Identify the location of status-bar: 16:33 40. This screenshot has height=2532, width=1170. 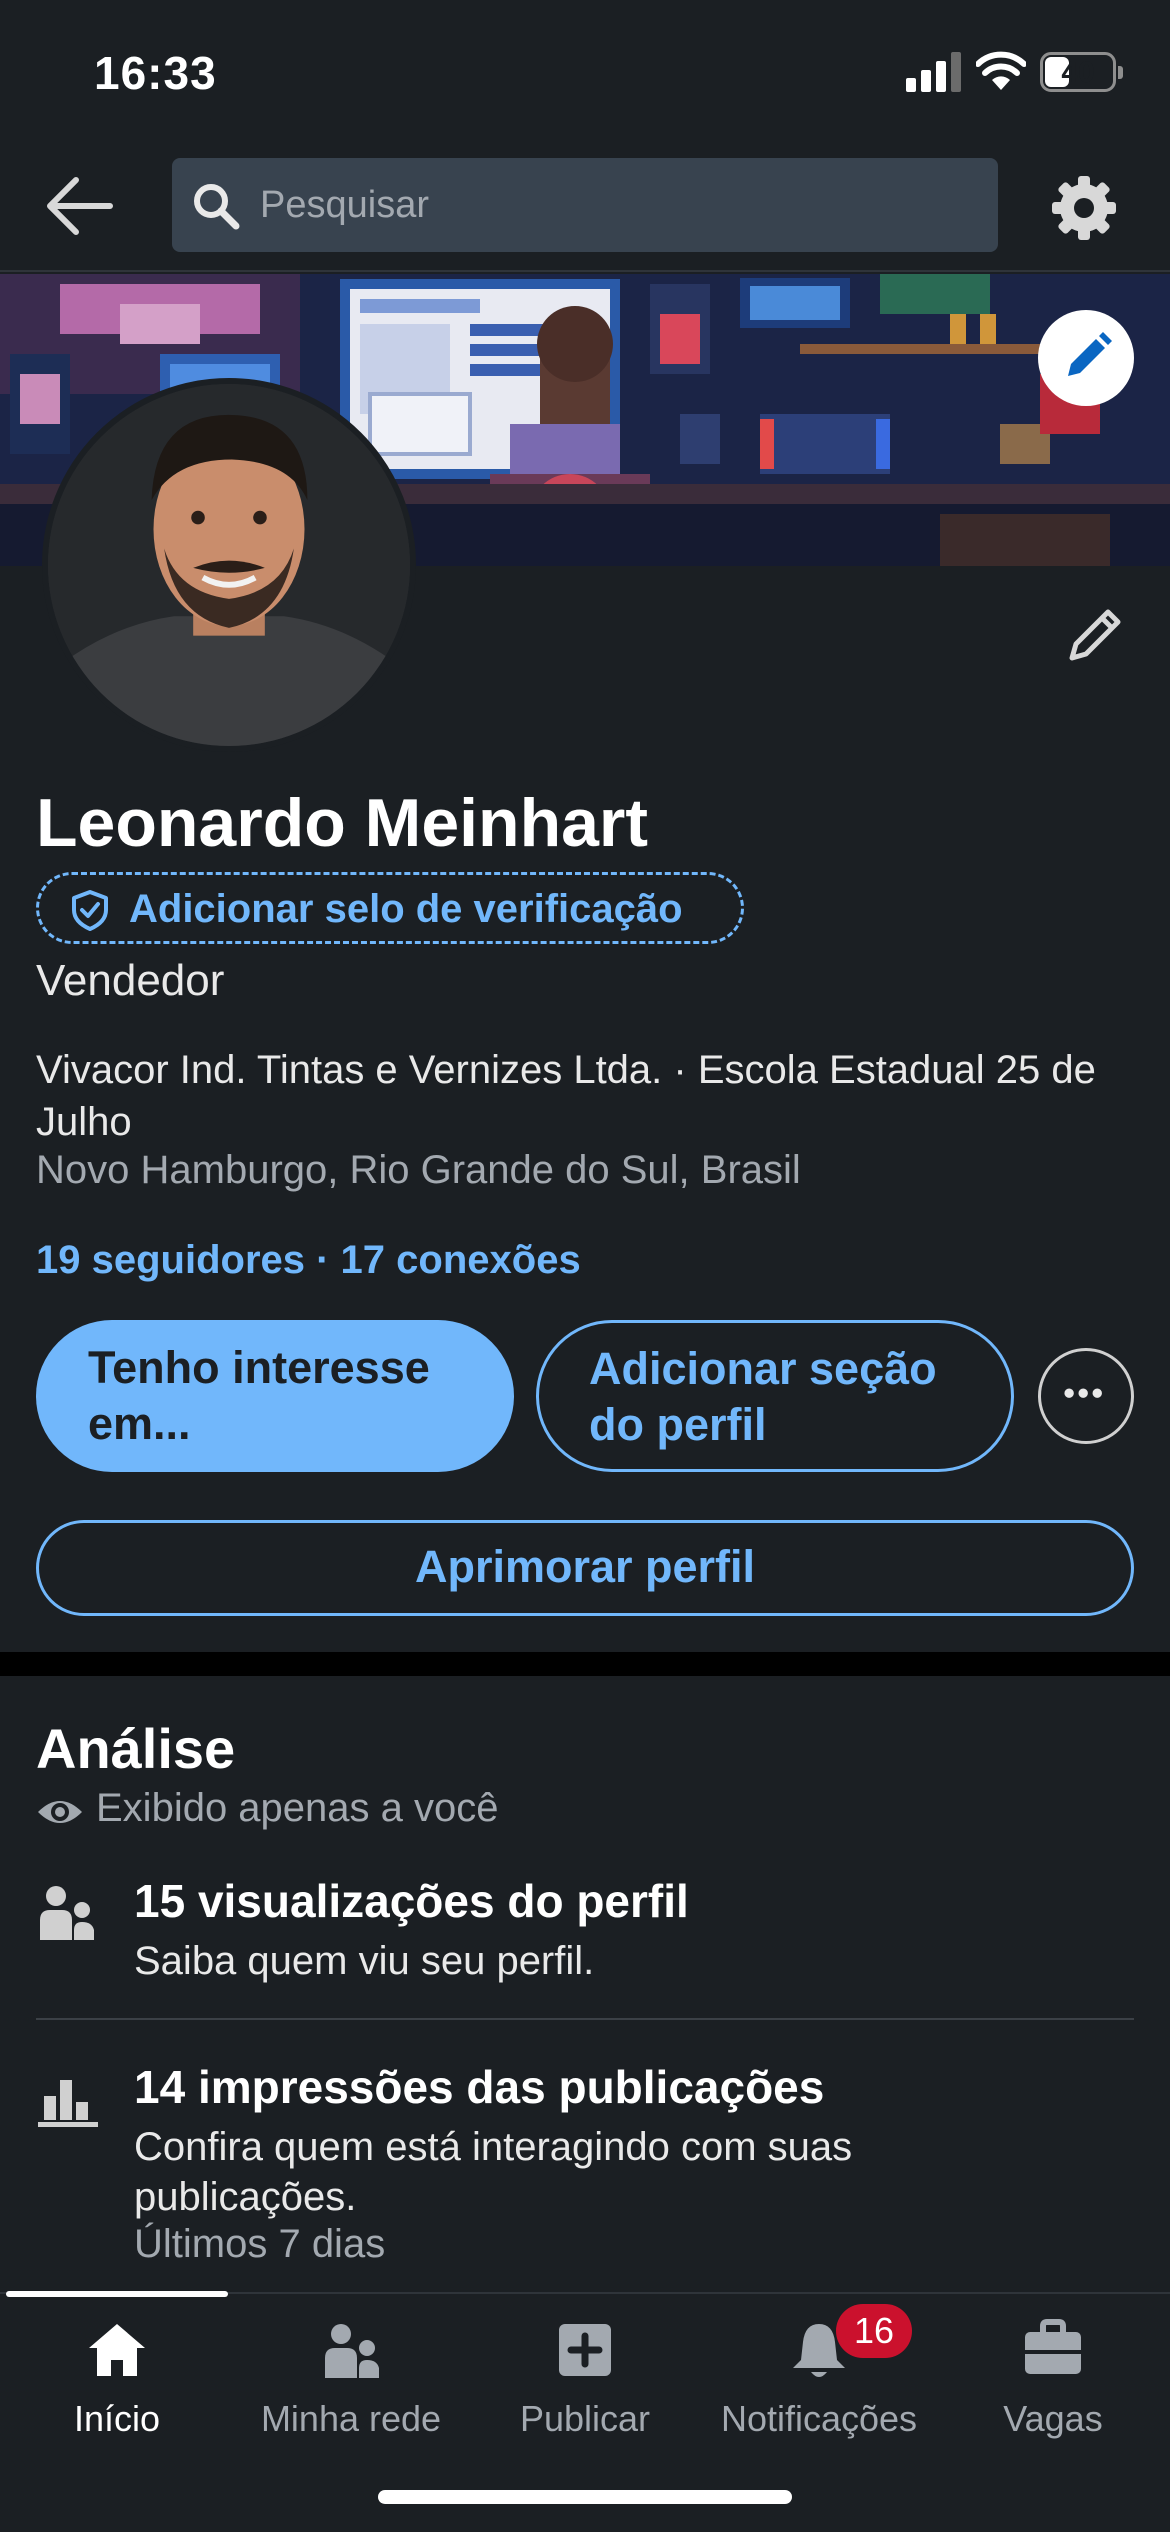
(585, 70).